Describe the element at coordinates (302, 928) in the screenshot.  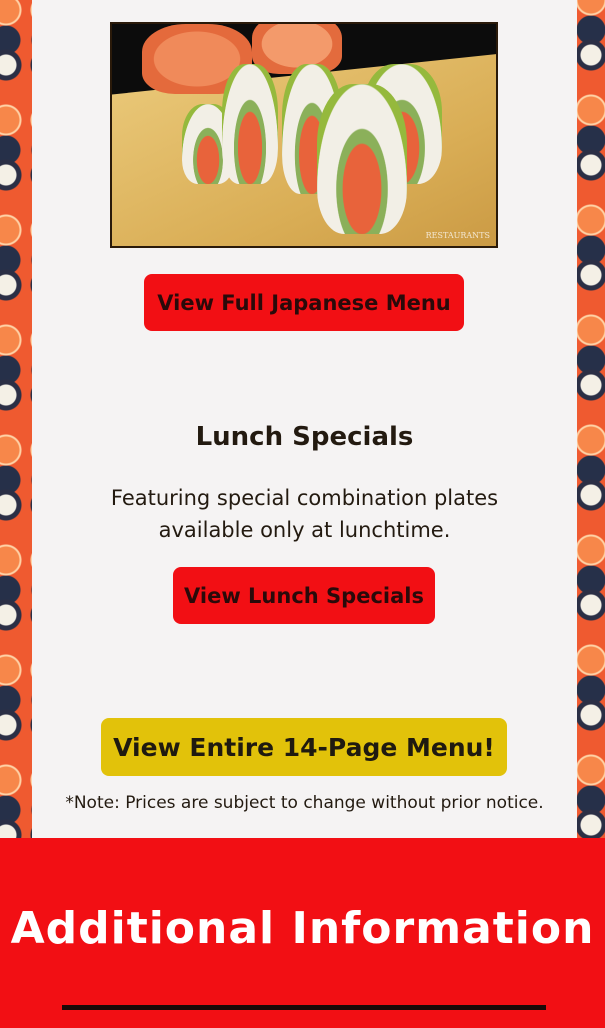
I see `additional-info-heading: Additional Information` at that location.